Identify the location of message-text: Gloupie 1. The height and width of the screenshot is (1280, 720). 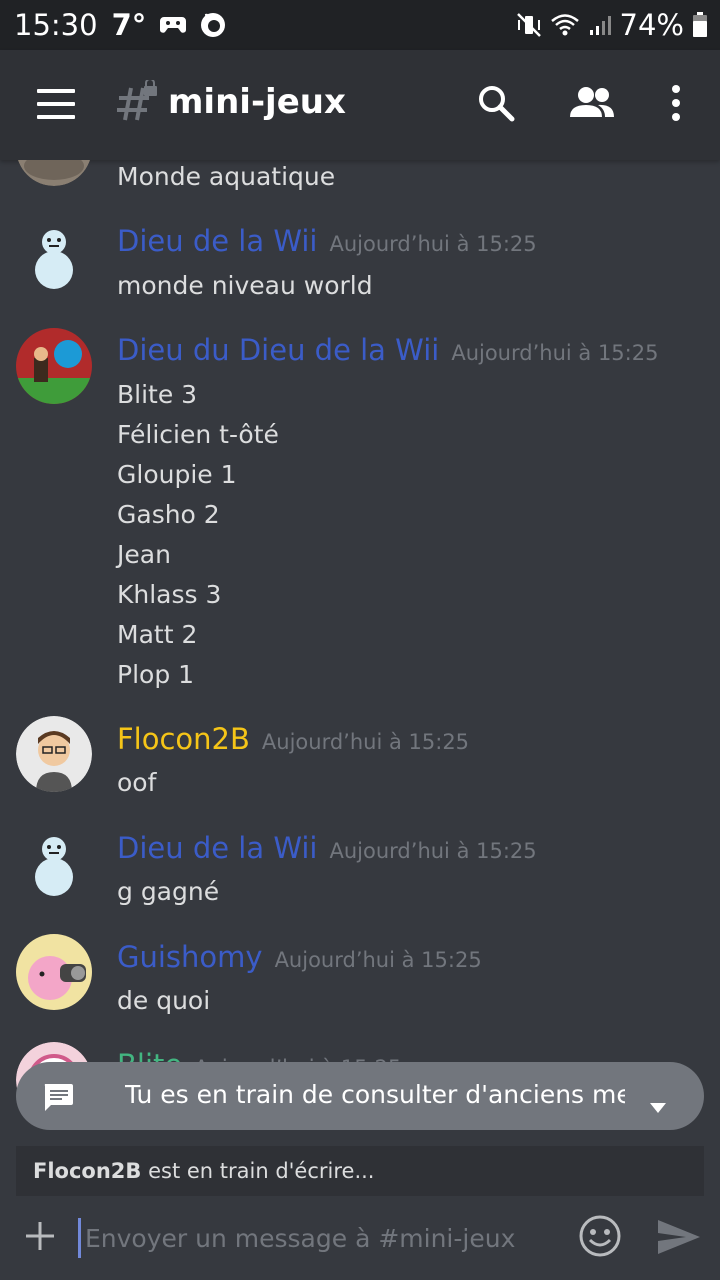
(177, 474).